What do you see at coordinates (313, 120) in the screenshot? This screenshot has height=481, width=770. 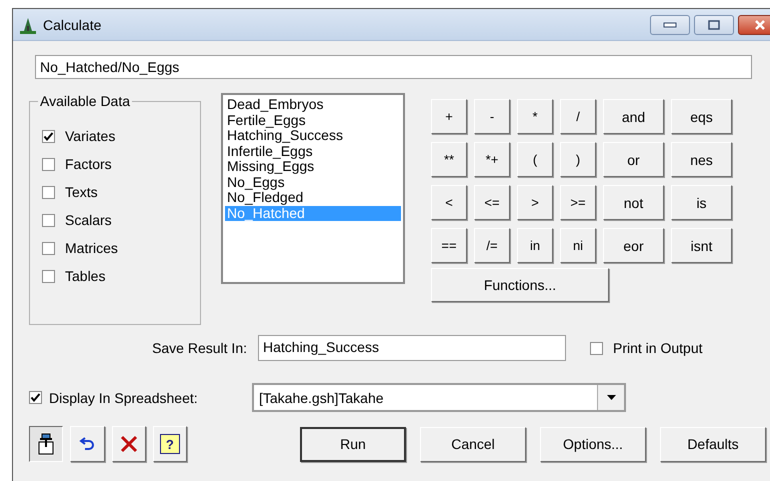 I see `list-item: Fertile_Eggs` at bounding box center [313, 120].